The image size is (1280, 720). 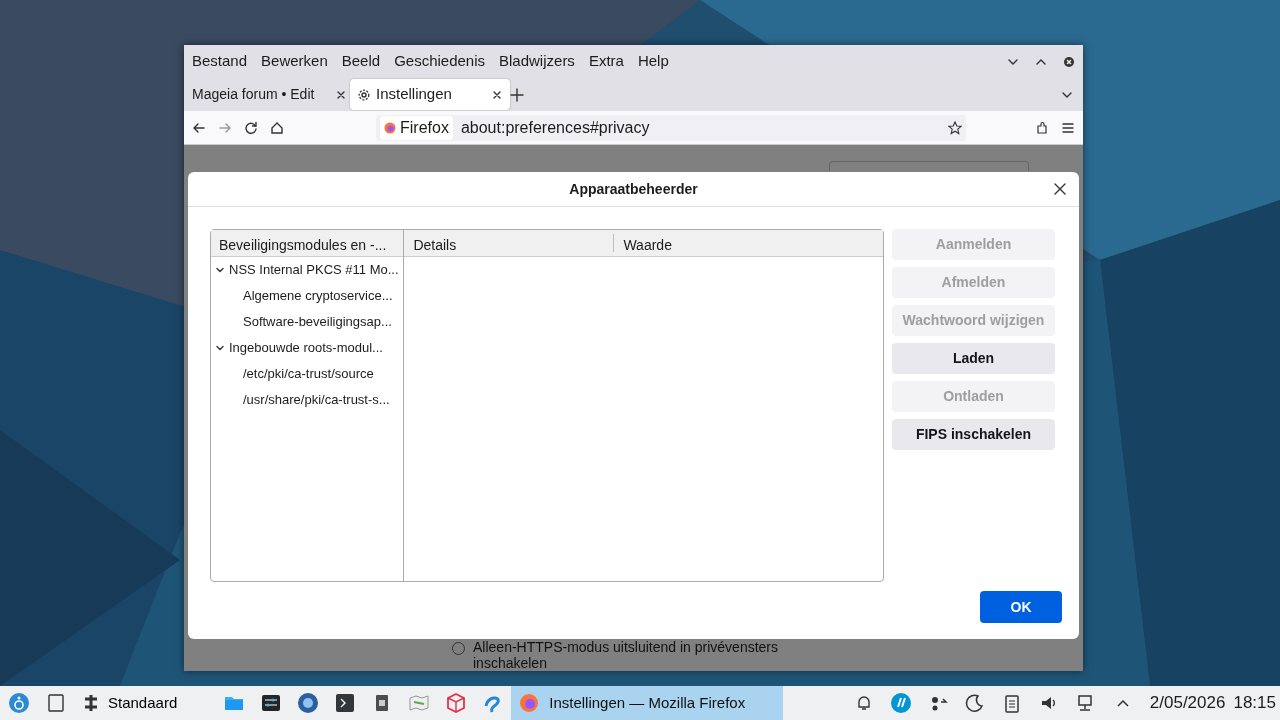 What do you see at coordinates (610, 61) in the screenshot?
I see `menu-item: Extra` at bounding box center [610, 61].